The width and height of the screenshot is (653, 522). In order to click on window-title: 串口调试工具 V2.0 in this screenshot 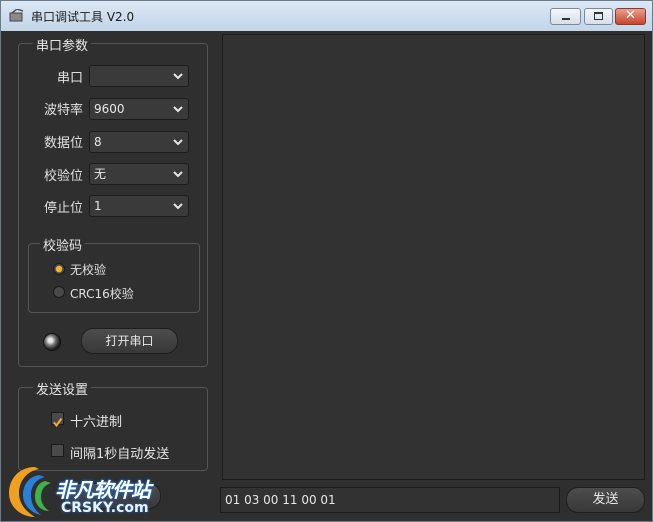, I will do `click(83, 17)`.